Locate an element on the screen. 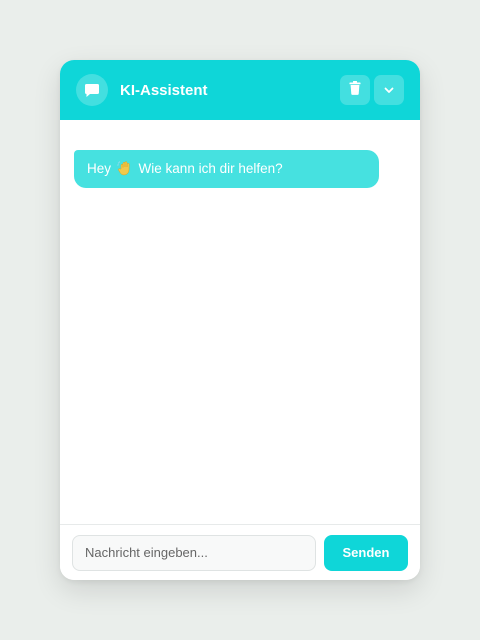  message-text-end: Wie kann ich dir helfen? is located at coordinates (210, 168).